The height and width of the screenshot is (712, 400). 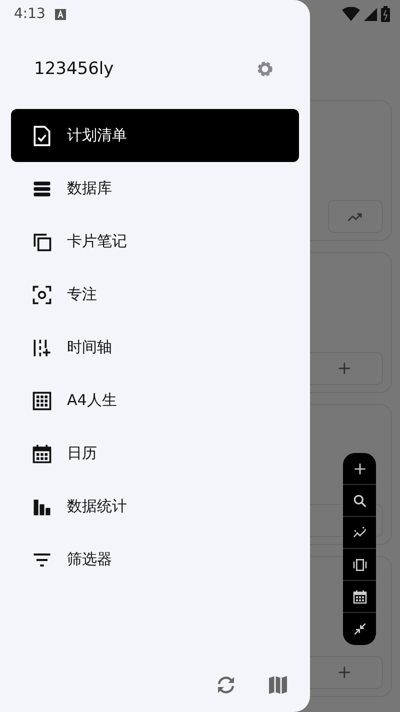 What do you see at coordinates (42, 401) in the screenshot?
I see `grid-icon` at bounding box center [42, 401].